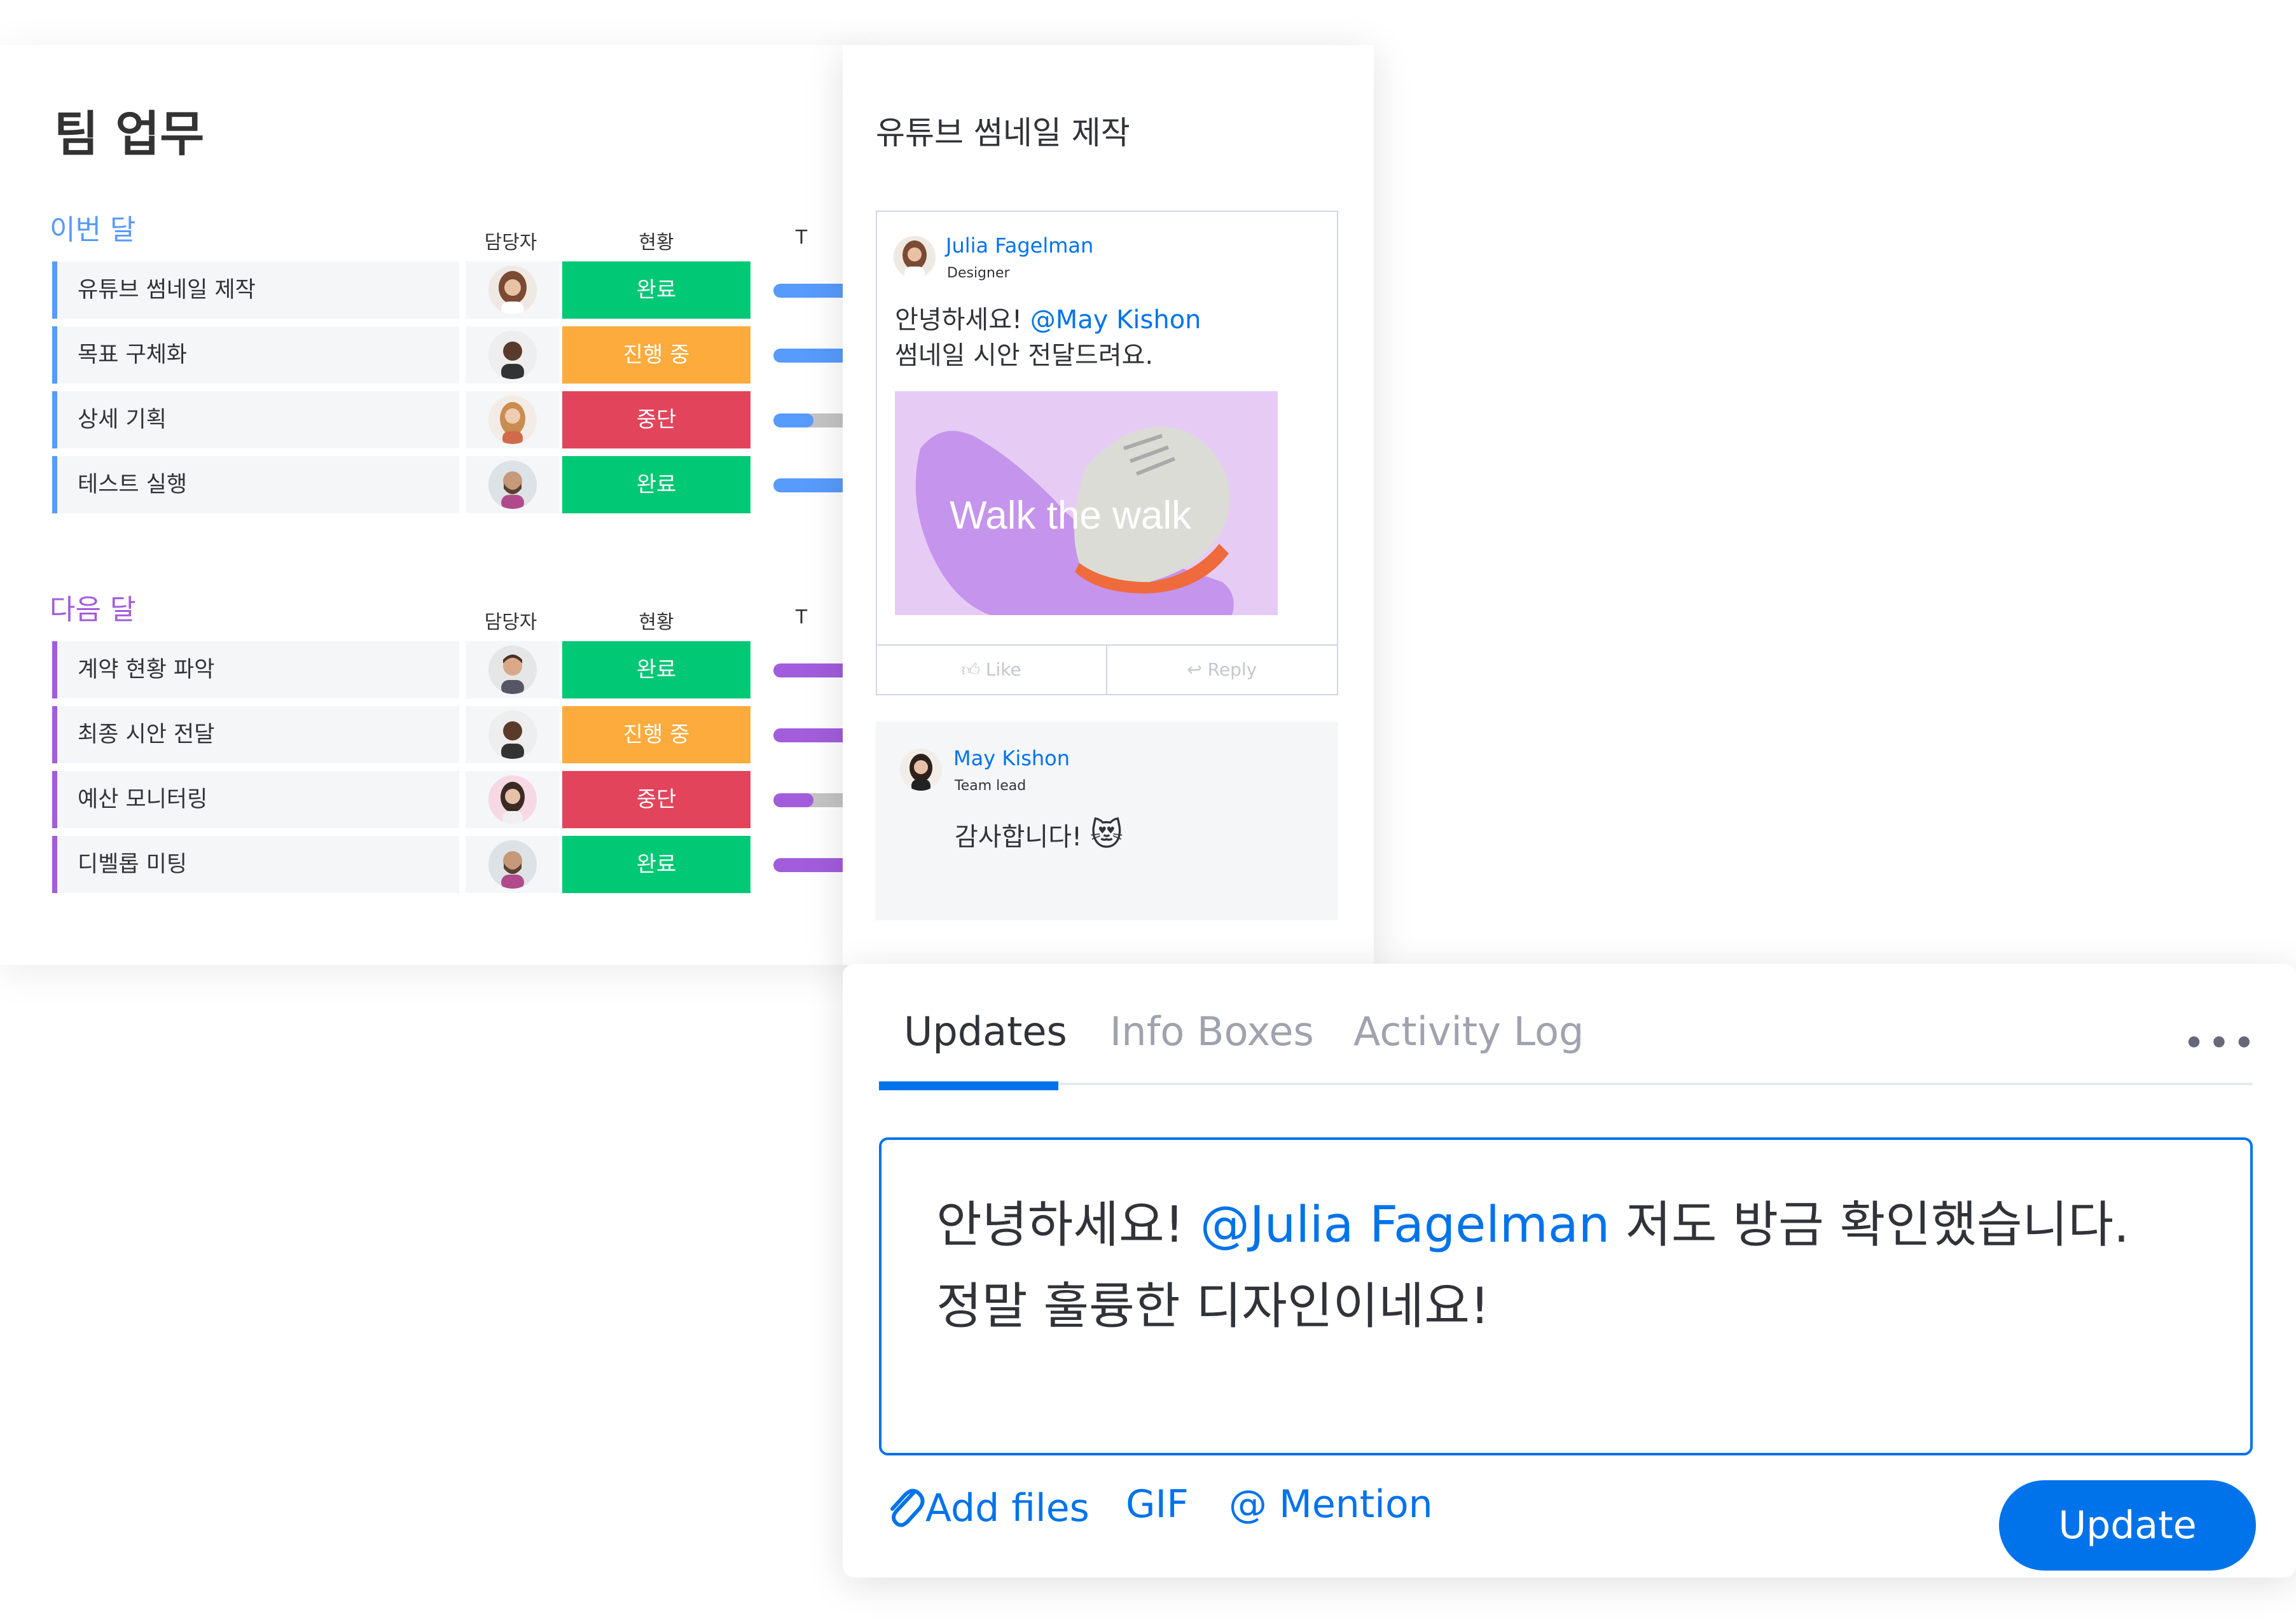  What do you see at coordinates (985, 1031) in the screenshot?
I see `tab-updates: Updates` at bounding box center [985, 1031].